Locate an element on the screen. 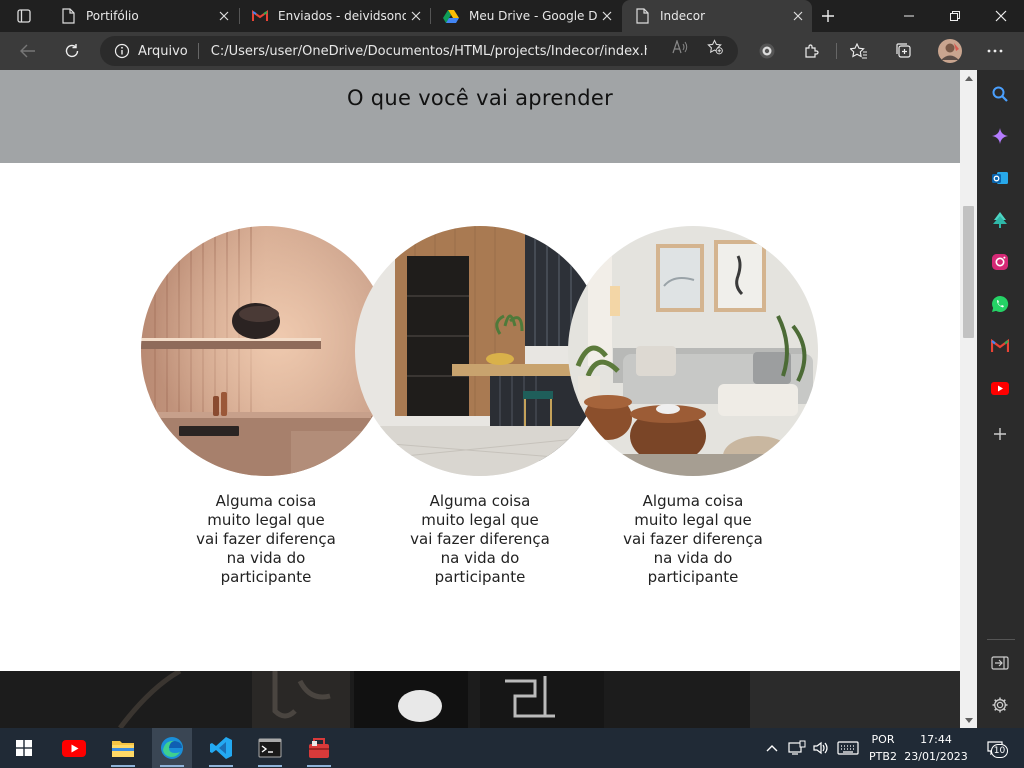  extensions-button is located at coordinates (811, 51).